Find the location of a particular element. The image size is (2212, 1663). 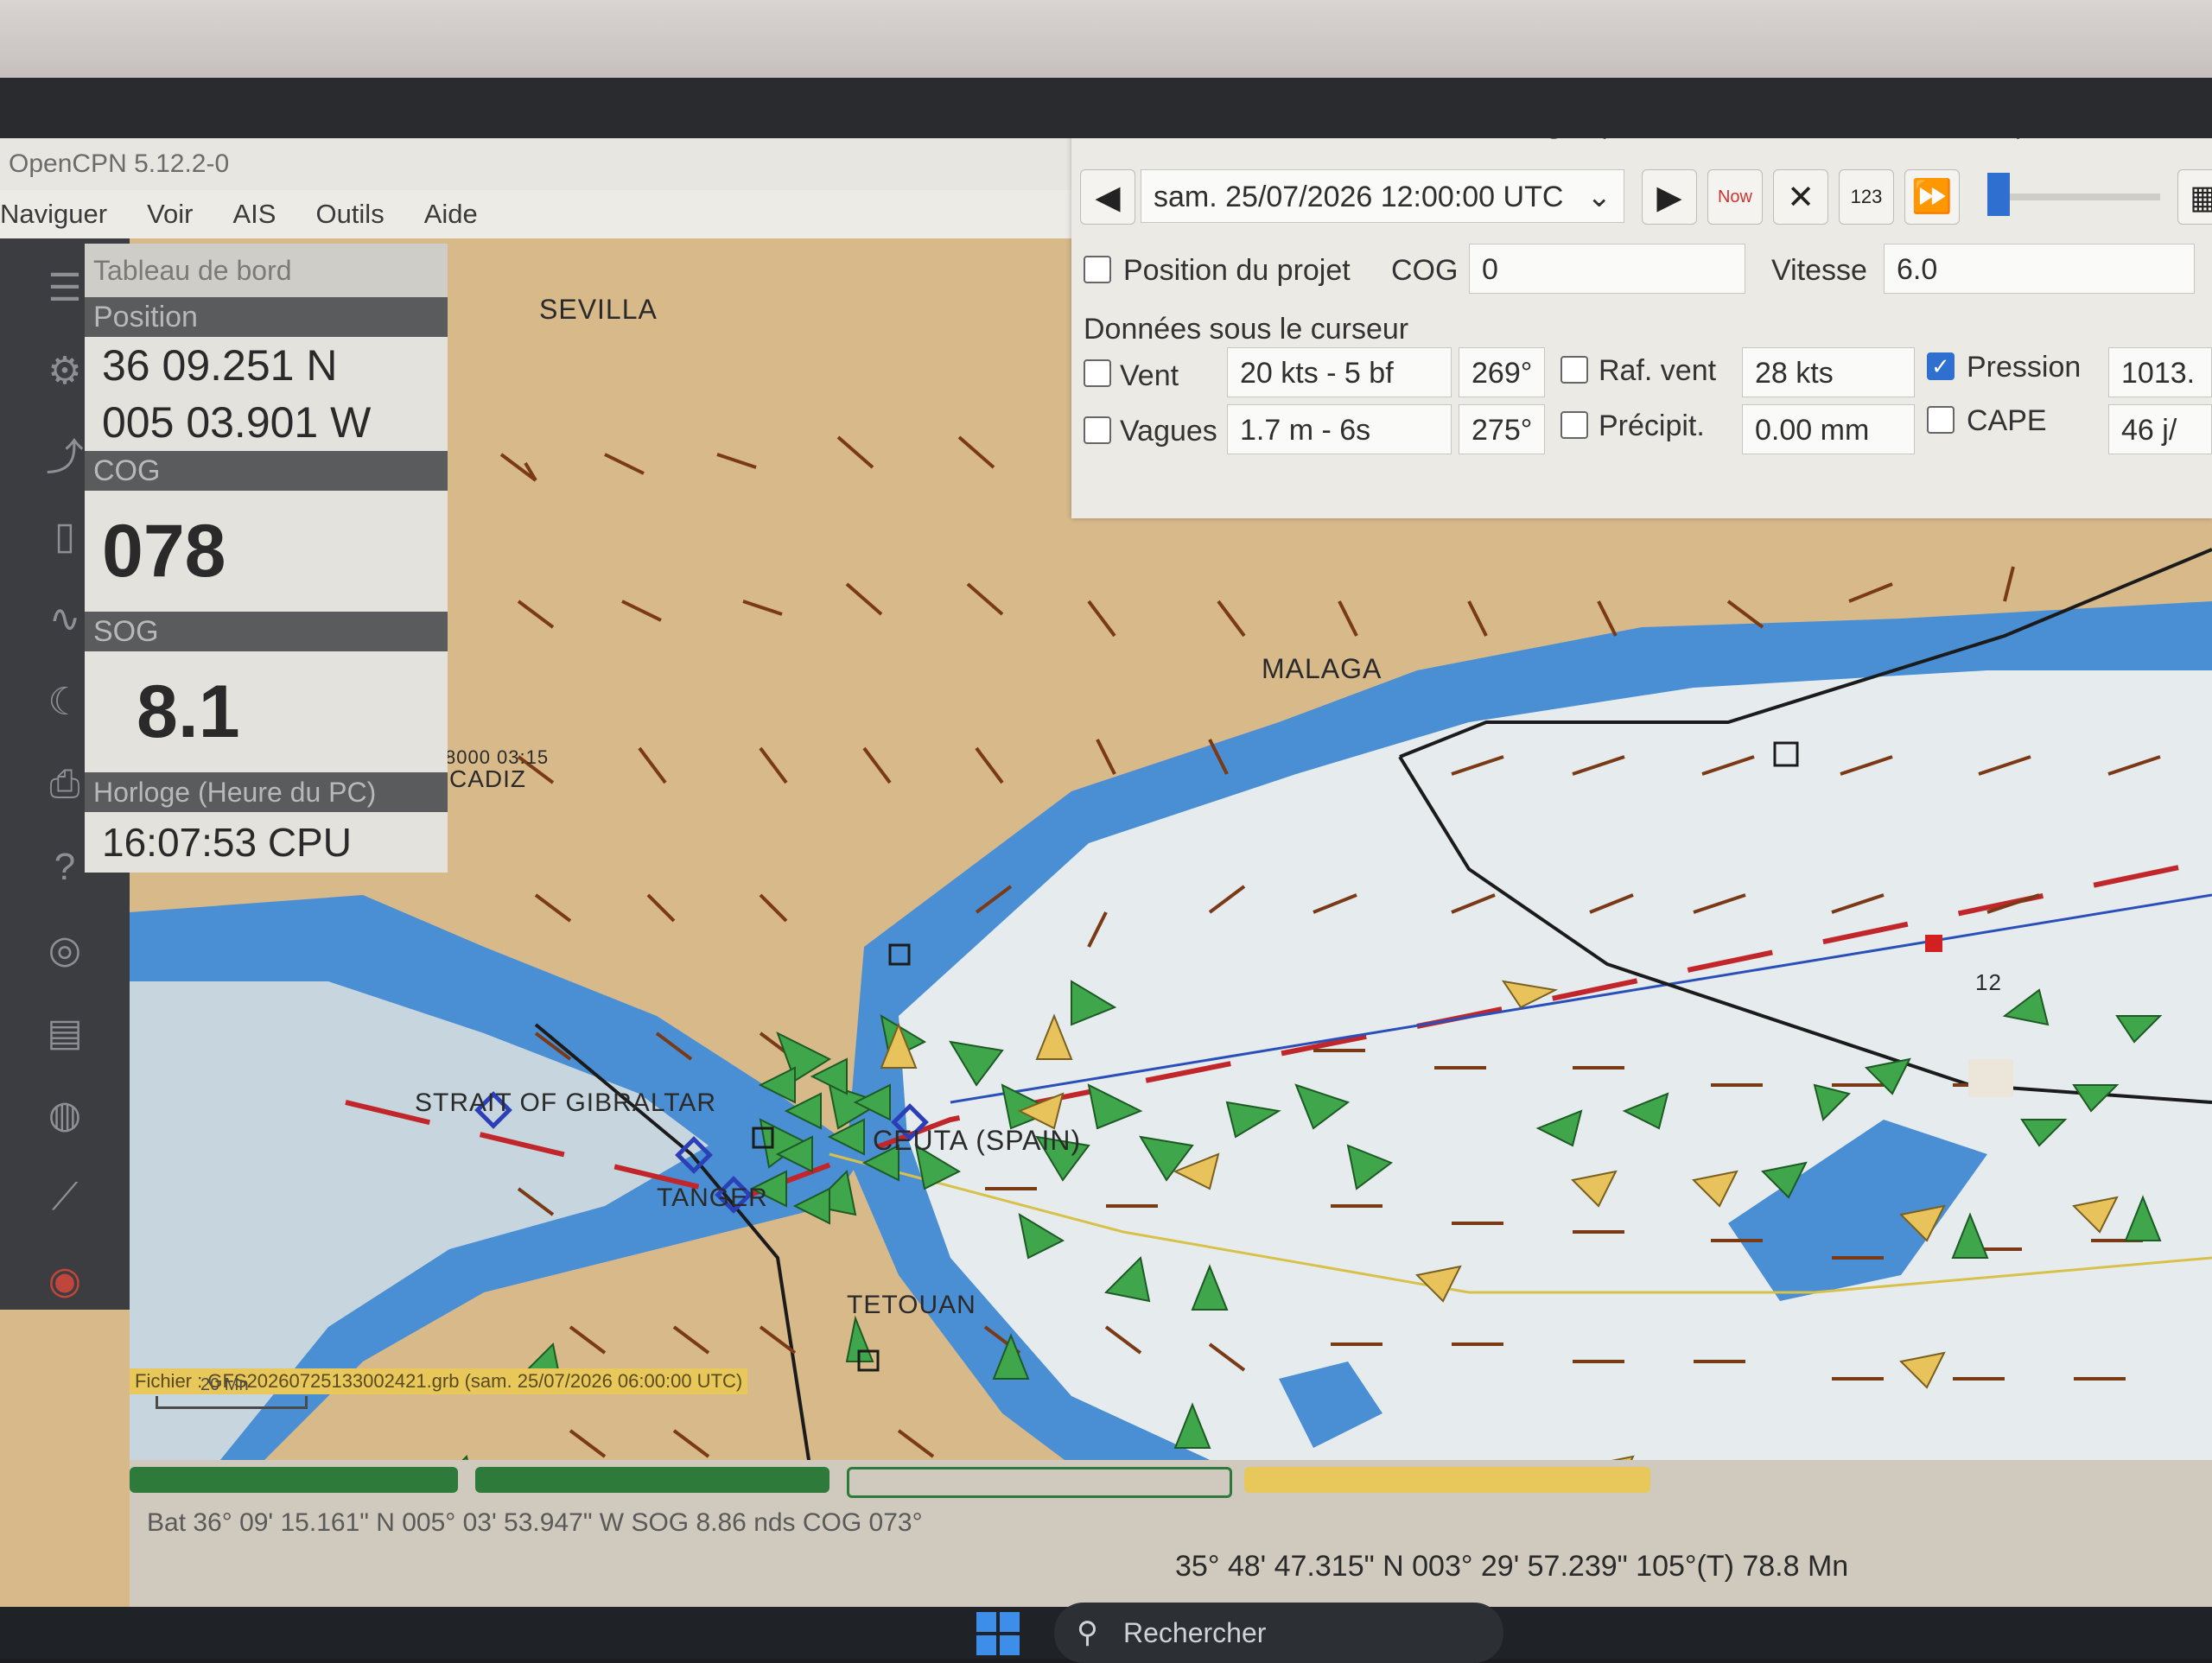

menu-ais: AIS is located at coordinates (254, 214).